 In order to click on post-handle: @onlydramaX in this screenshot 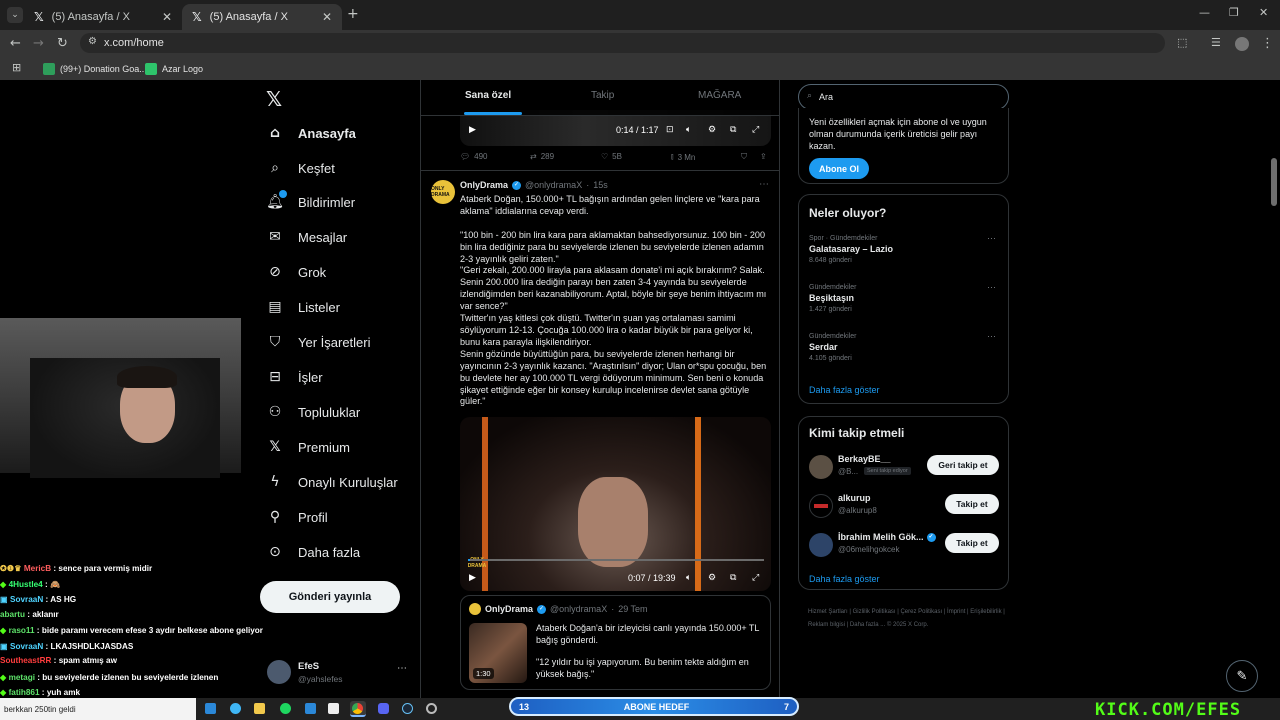, I will do `click(553, 185)`.